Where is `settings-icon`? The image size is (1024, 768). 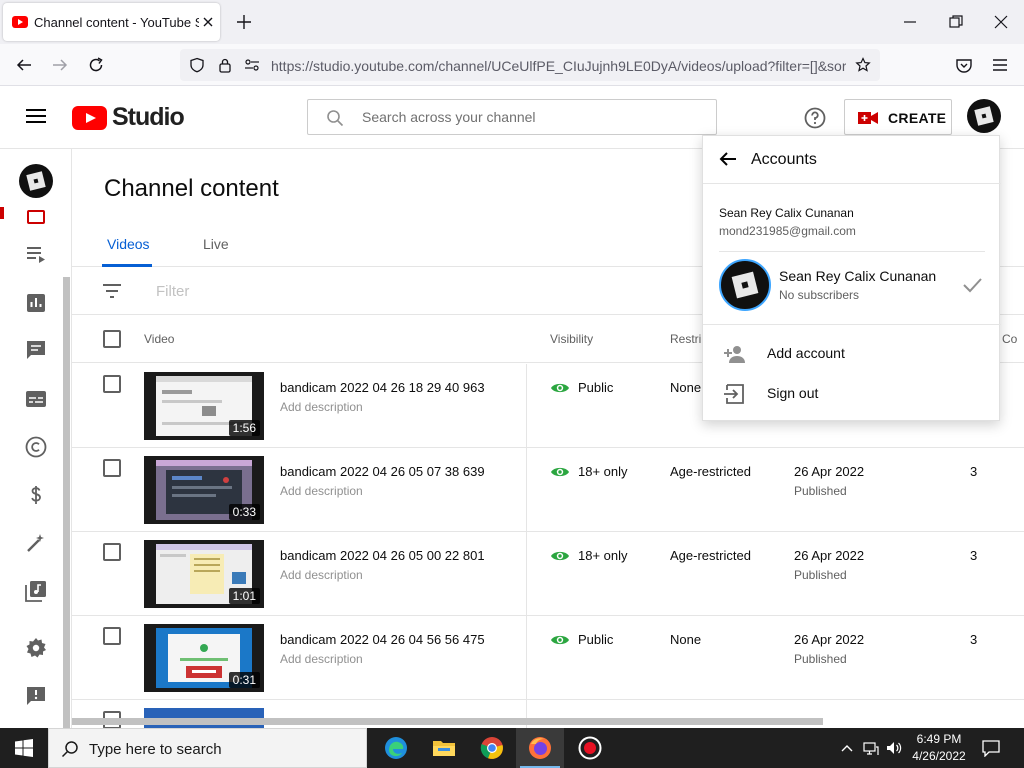 settings-icon is located at coordinates (36, 648).